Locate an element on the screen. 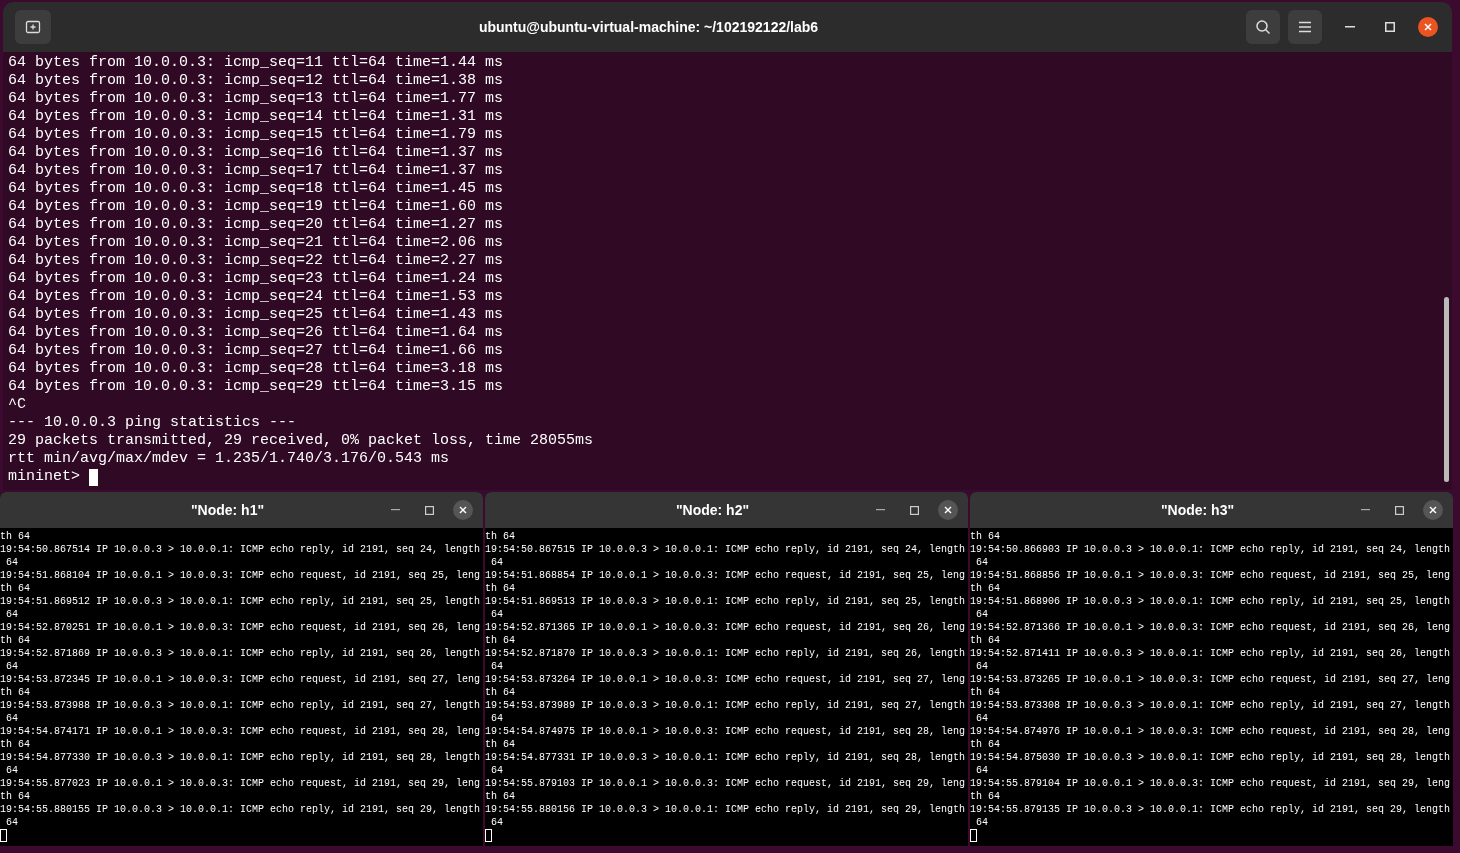 Image resolution: width=1460 pixels, height=853 pixels. terminal-line: 19:54:55.877023 IP 10.0.0.1 > 10.0.0.3: ICMP echo request, id 2191, seq 29, leng is located at coordinates (240, 783).